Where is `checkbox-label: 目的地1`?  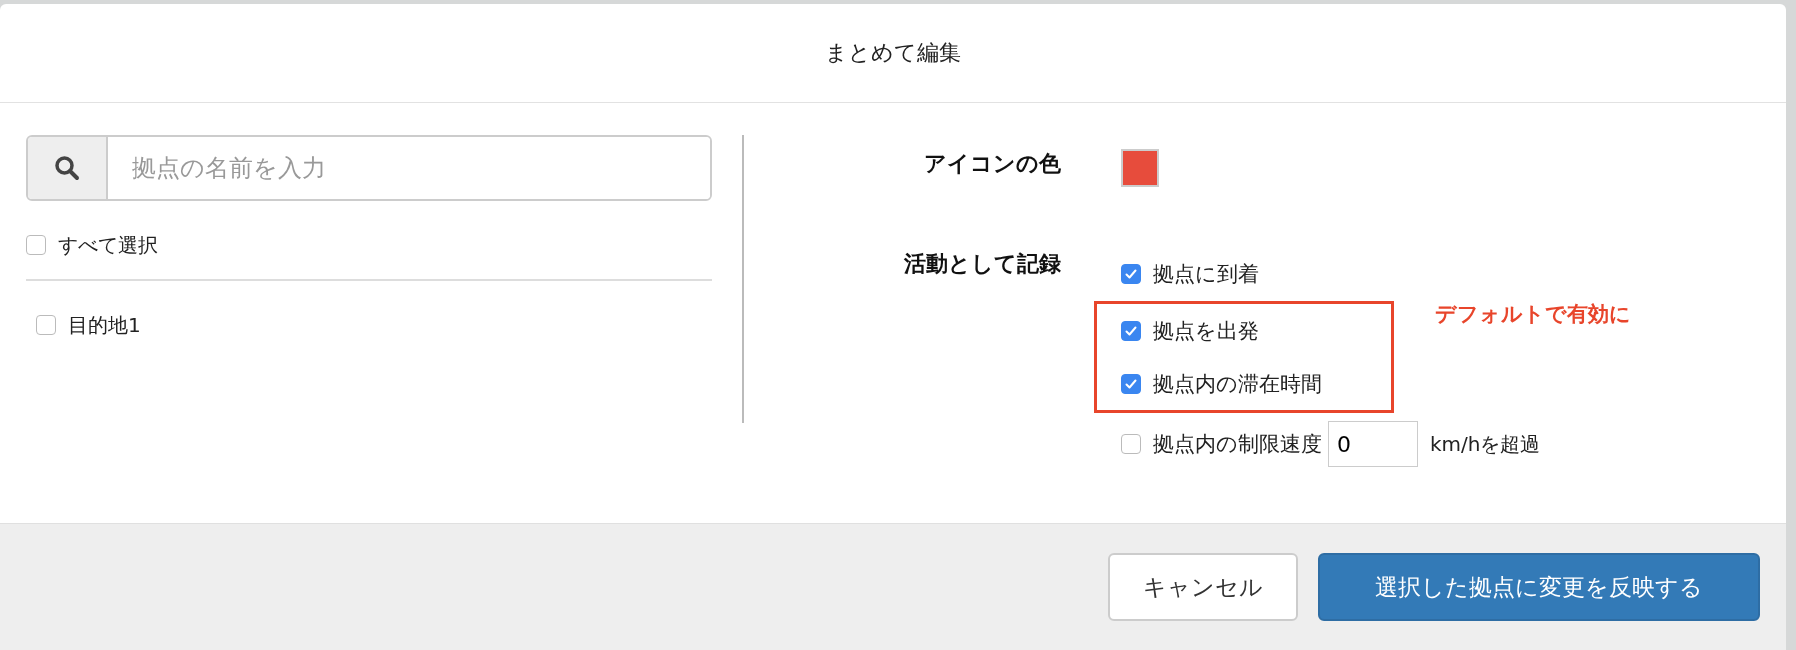 checkbox-label: 目的地1 is located at coordinates (104, 325).